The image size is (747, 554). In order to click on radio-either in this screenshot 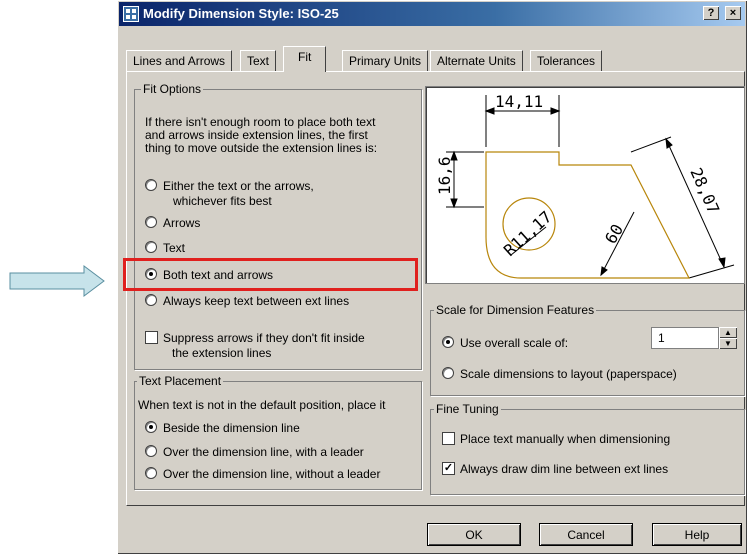, I will do `click(151, 185)`.